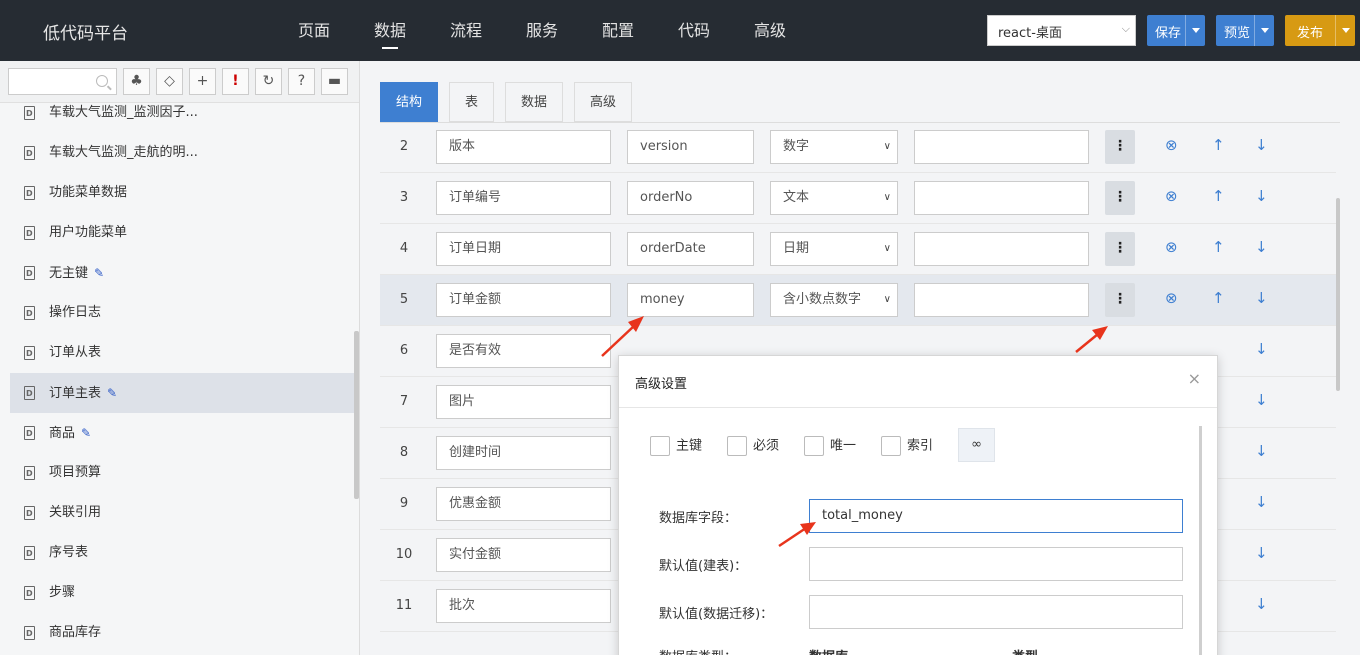  What do you see at coordinates (182, 273) in the screenshot?
I see `tree-item: 无主键 ✎` at bounding box center [182, 273].